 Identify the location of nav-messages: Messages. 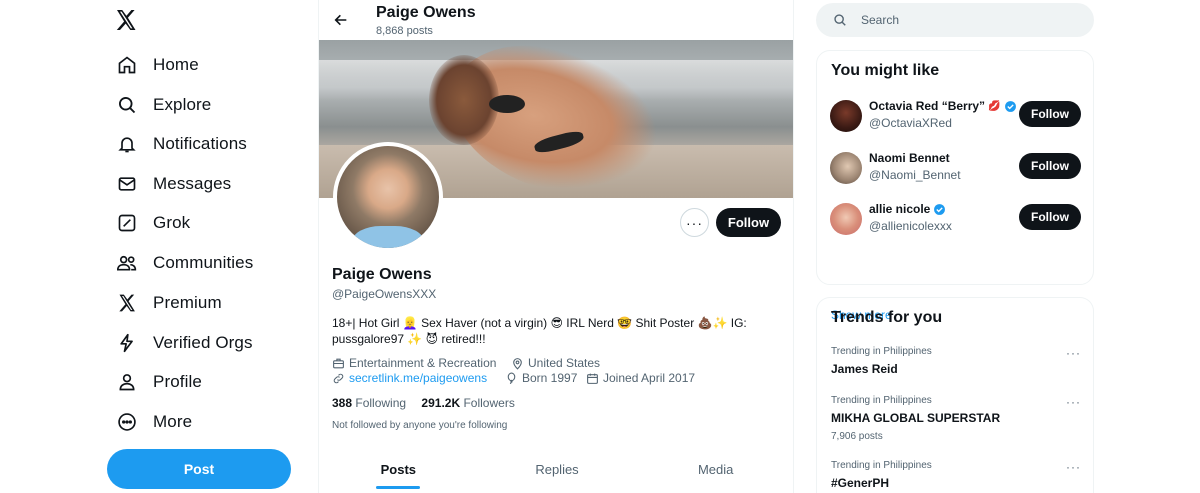
(173, 184).